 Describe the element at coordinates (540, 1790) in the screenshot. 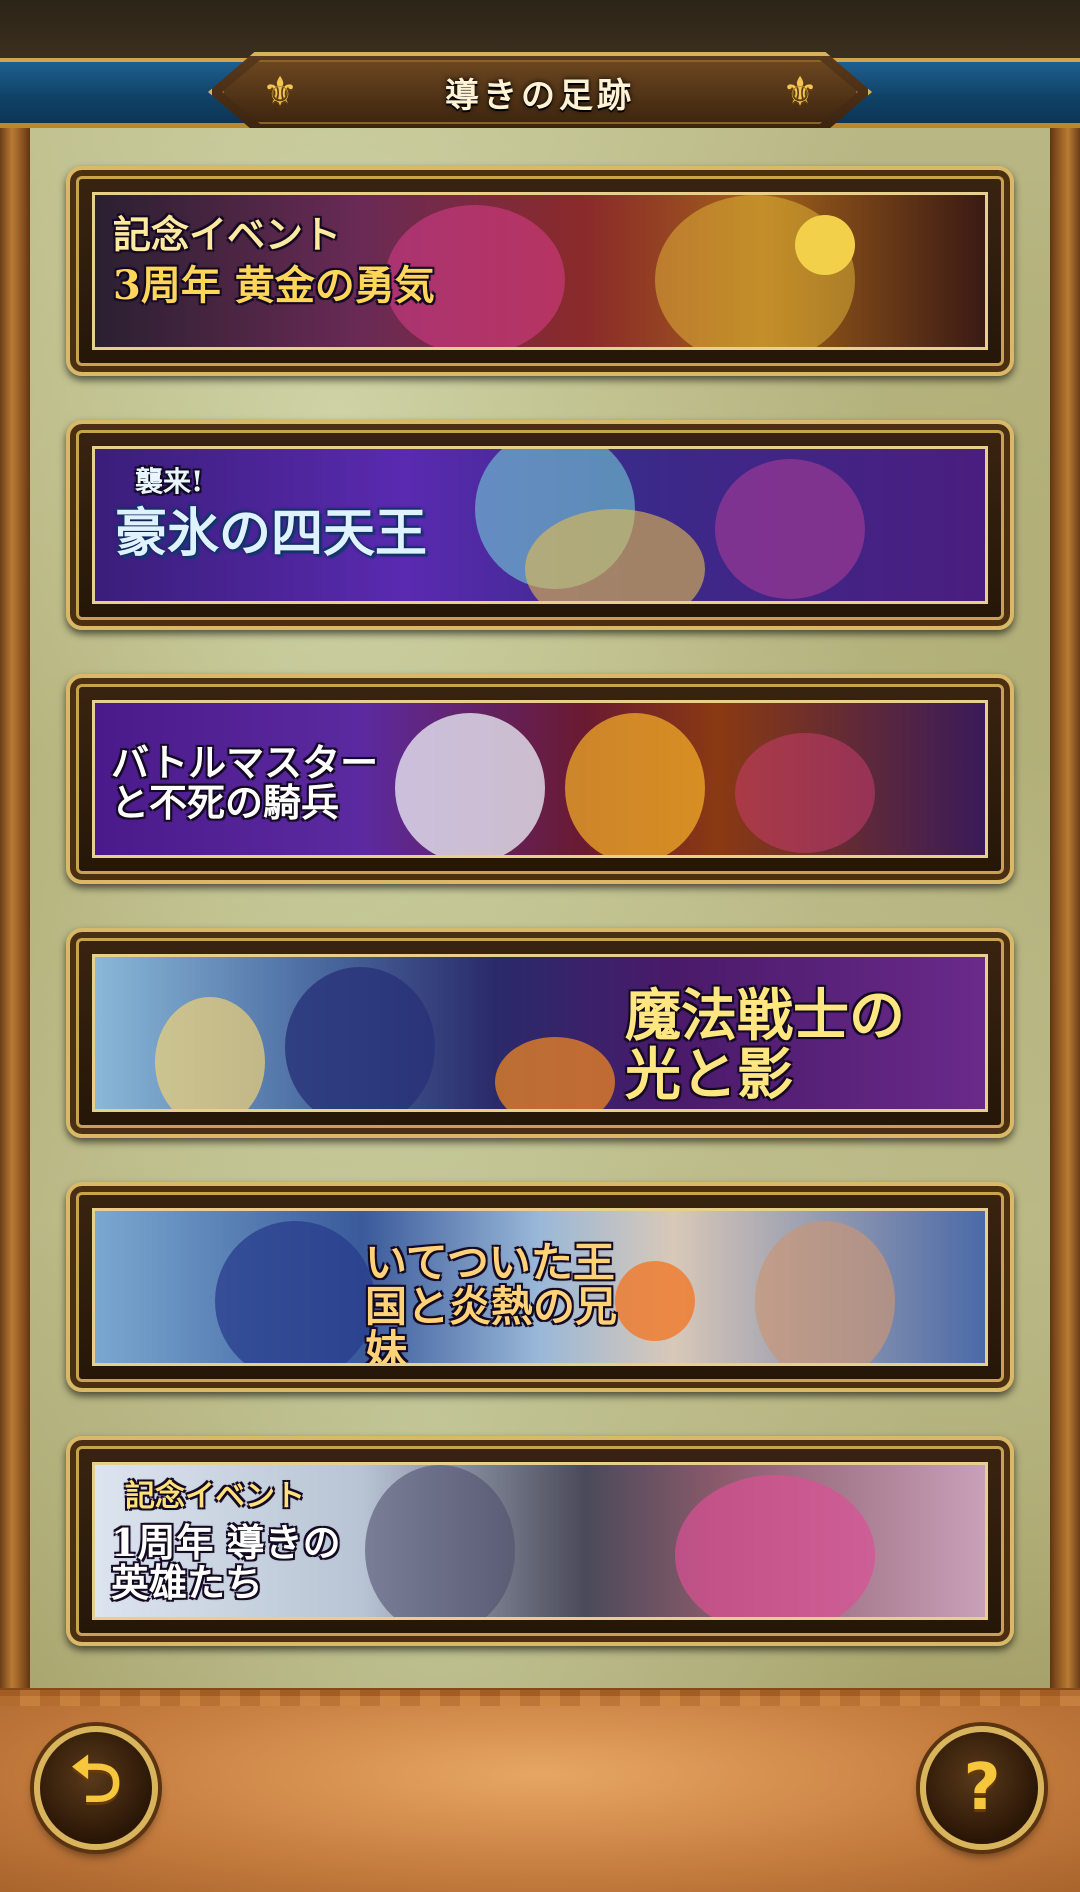

I see `bottom-bar` at that location.